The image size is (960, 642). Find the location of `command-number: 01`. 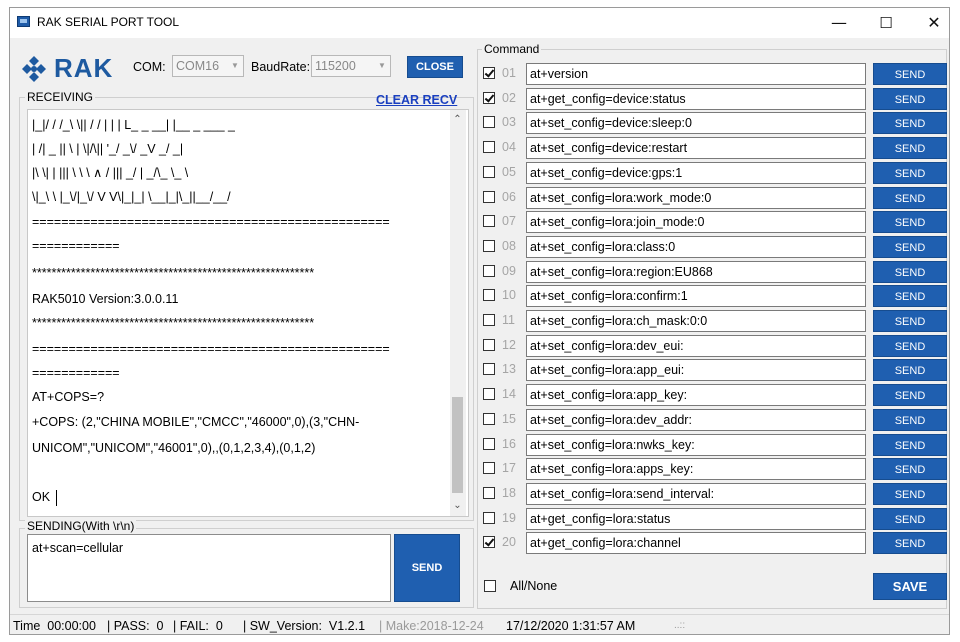

command-number: 01 is located at coordinates (509, 73).